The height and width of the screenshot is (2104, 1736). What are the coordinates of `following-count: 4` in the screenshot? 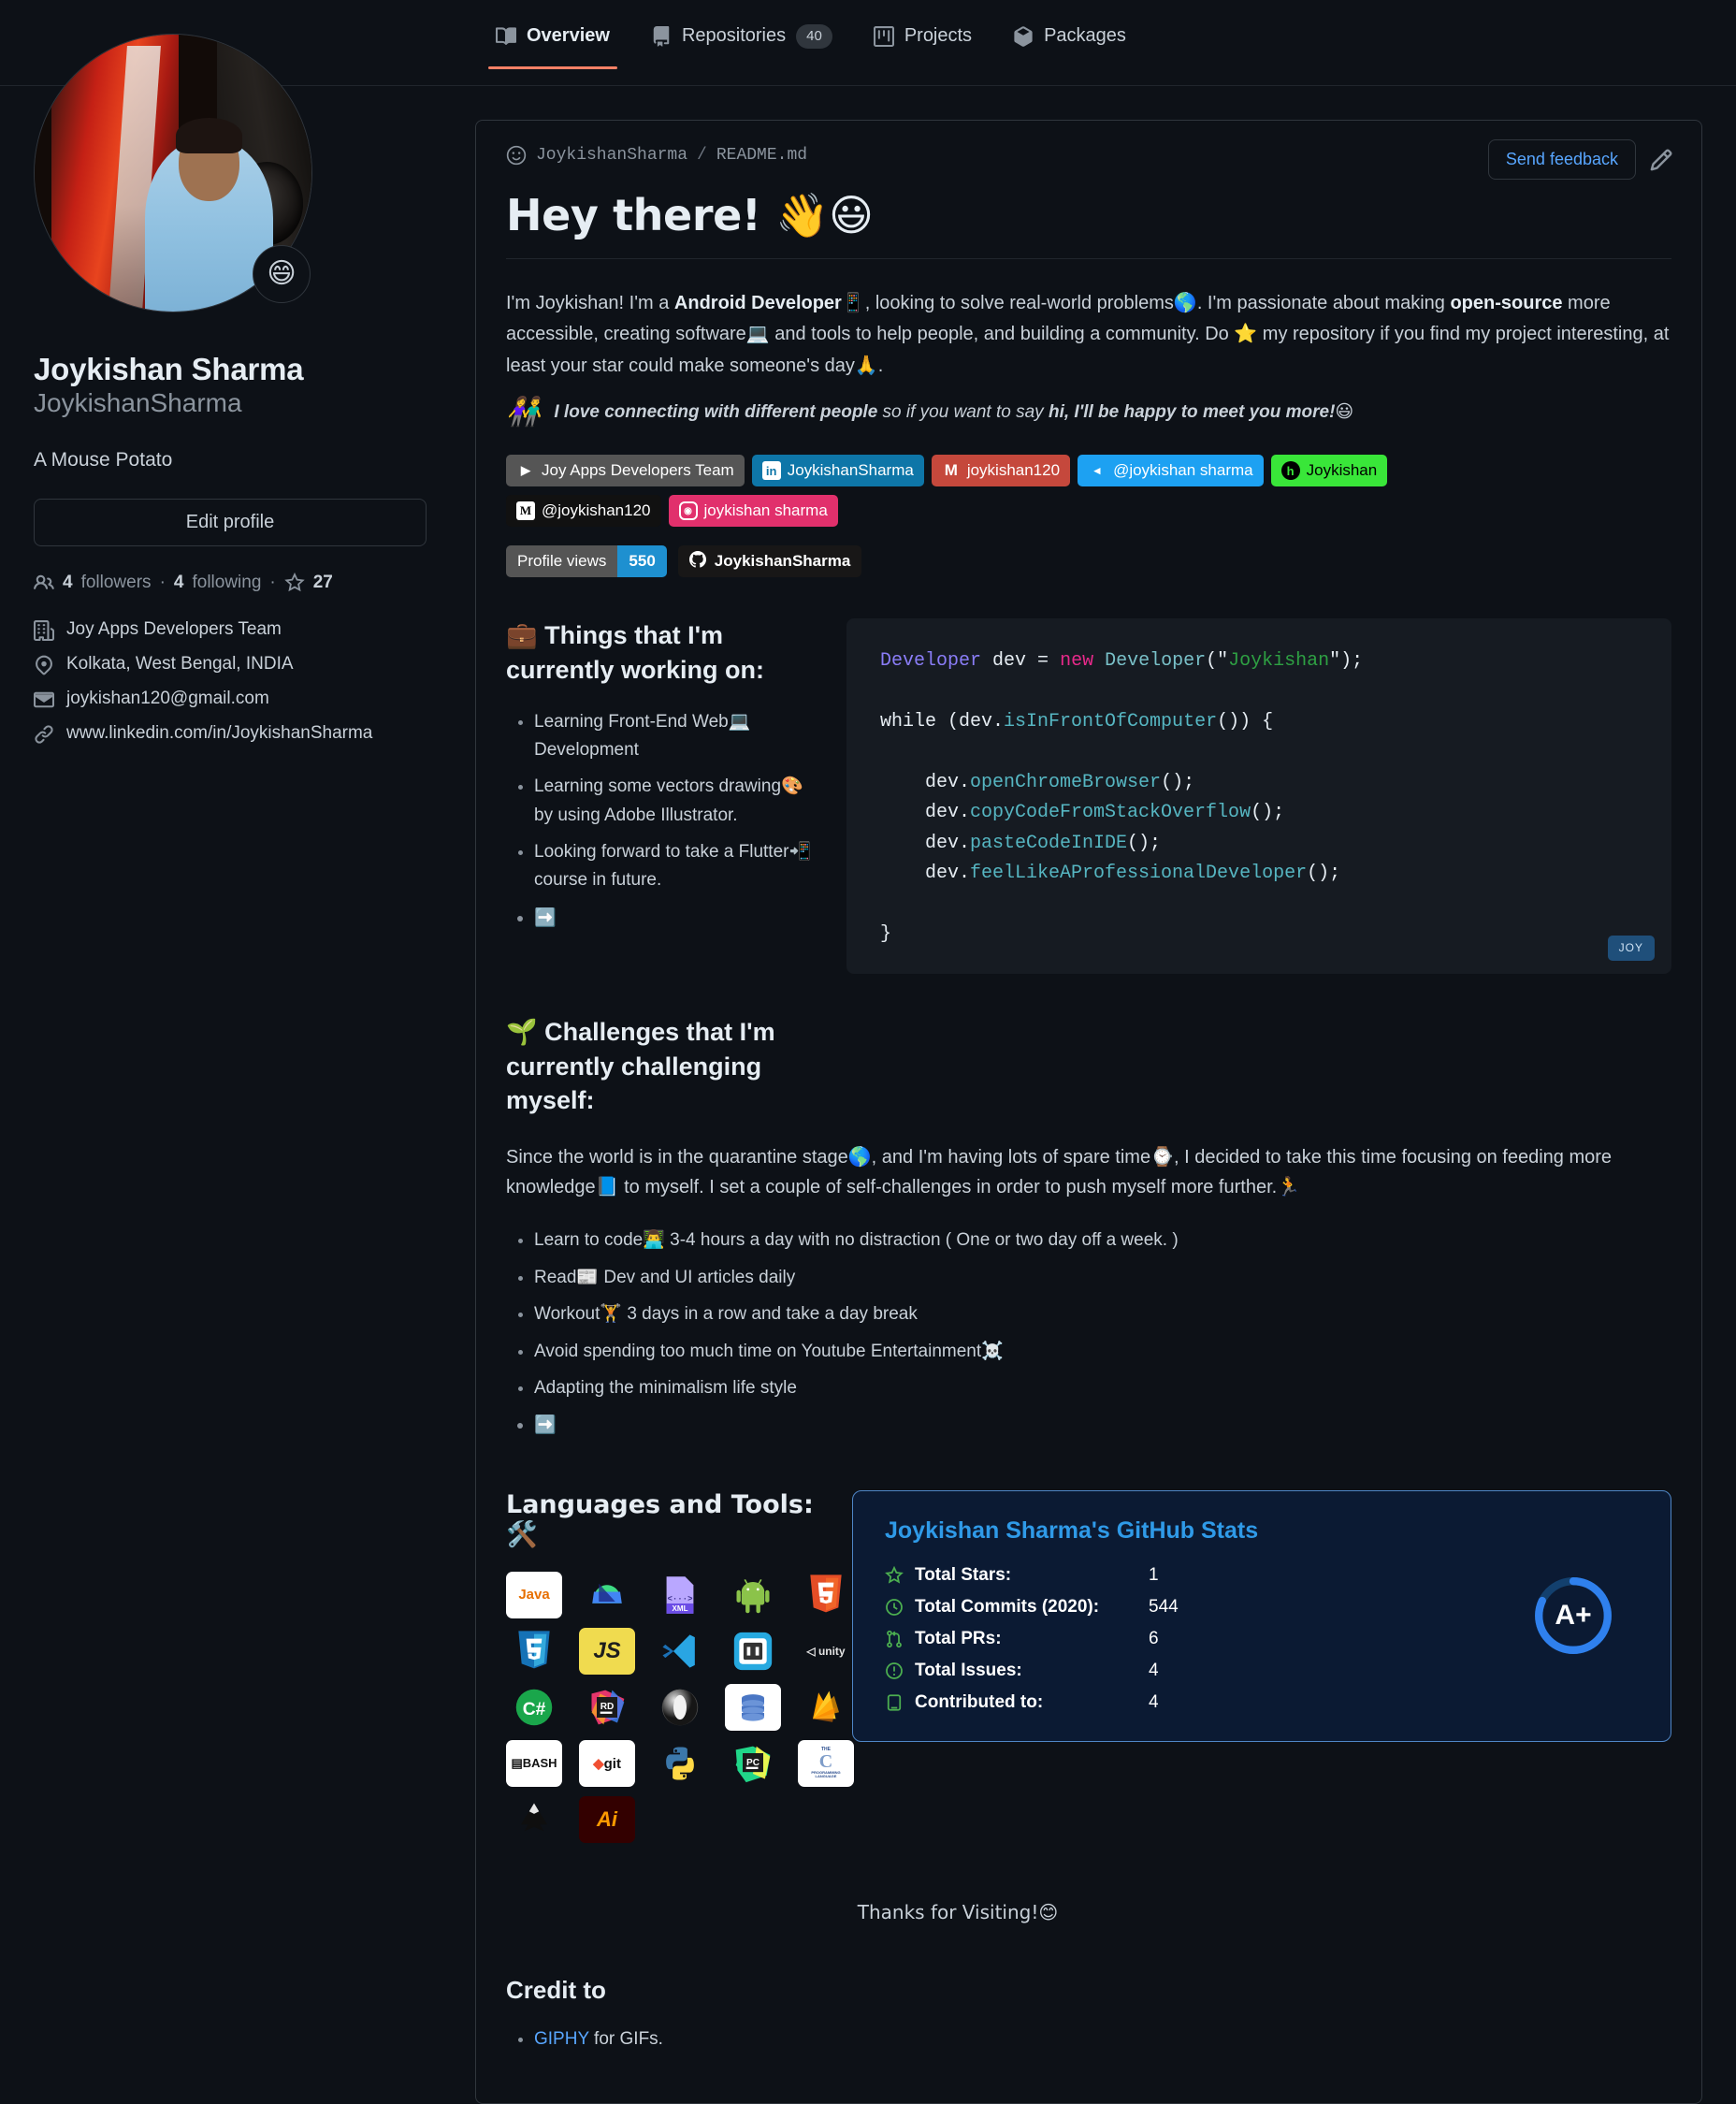 It's located at (179, 583).